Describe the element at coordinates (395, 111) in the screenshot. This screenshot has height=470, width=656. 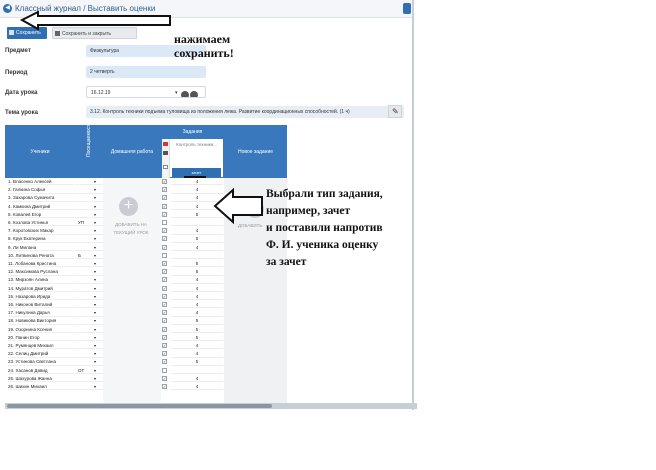
I see `edit-topic-button: ✎` at that location.